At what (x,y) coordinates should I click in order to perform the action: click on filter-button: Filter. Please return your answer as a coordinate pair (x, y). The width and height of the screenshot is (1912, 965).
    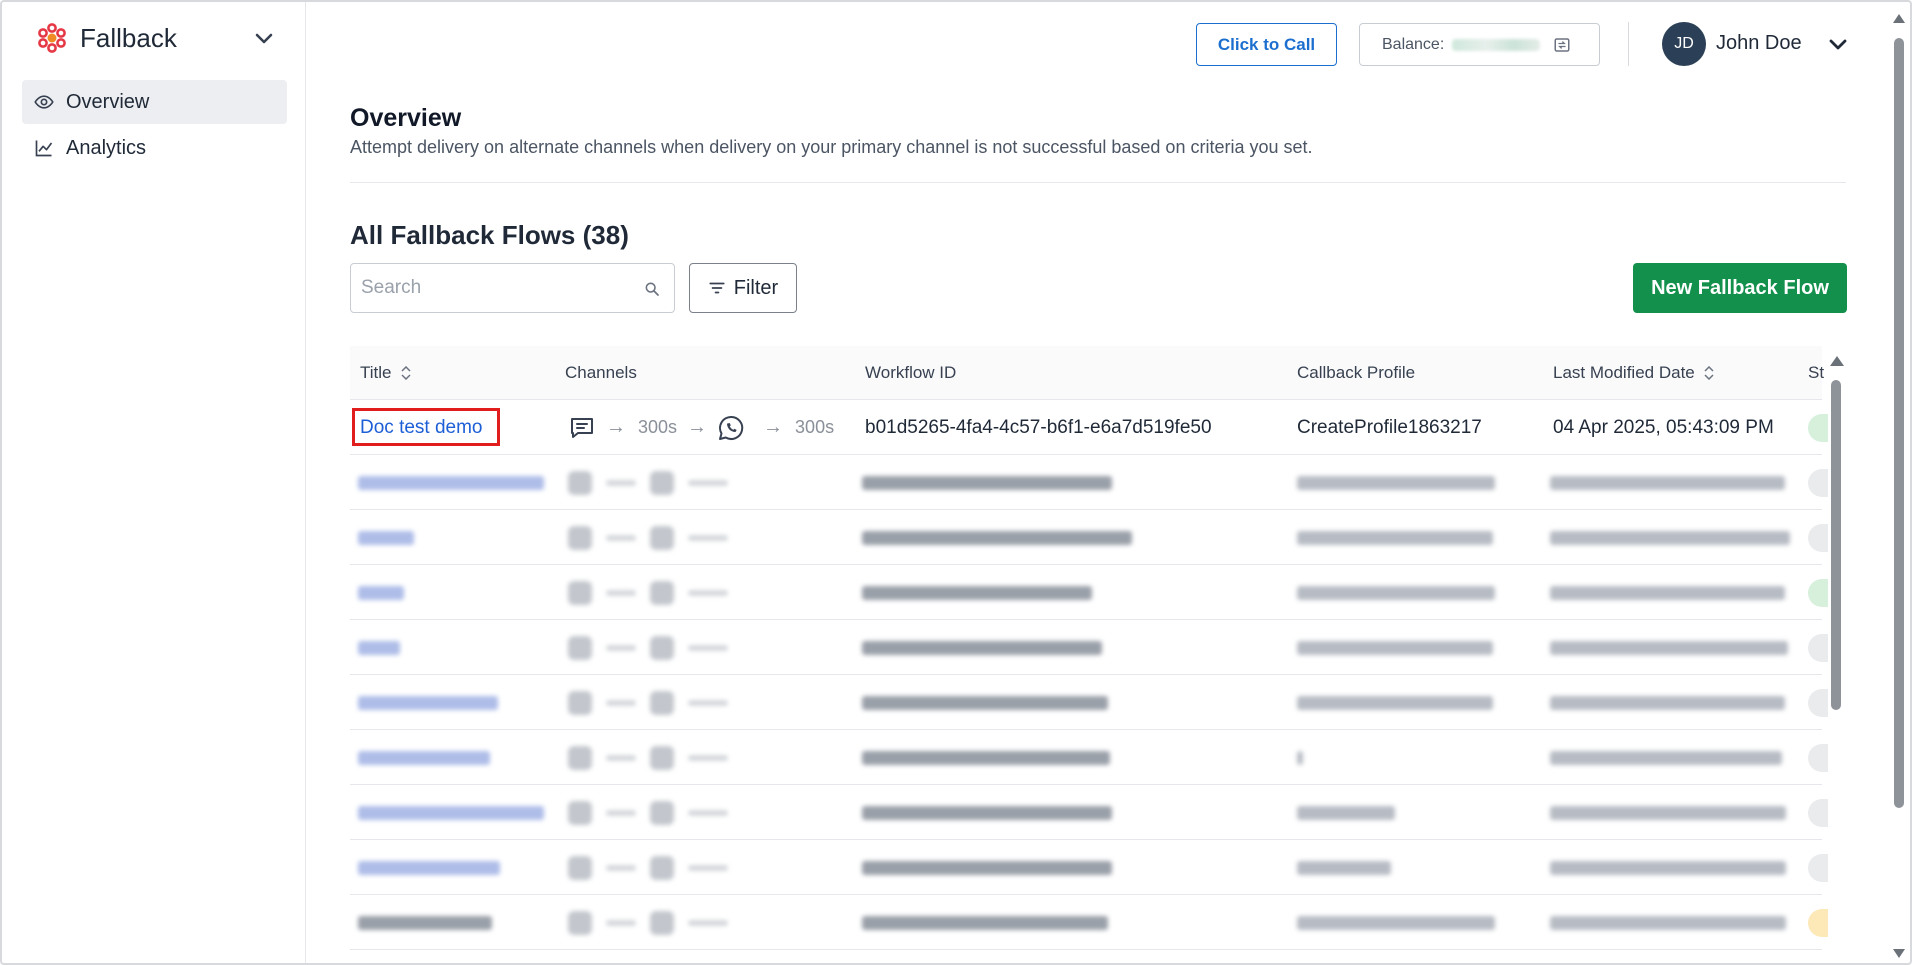
    Looking at the image, I should click on (743, 288).